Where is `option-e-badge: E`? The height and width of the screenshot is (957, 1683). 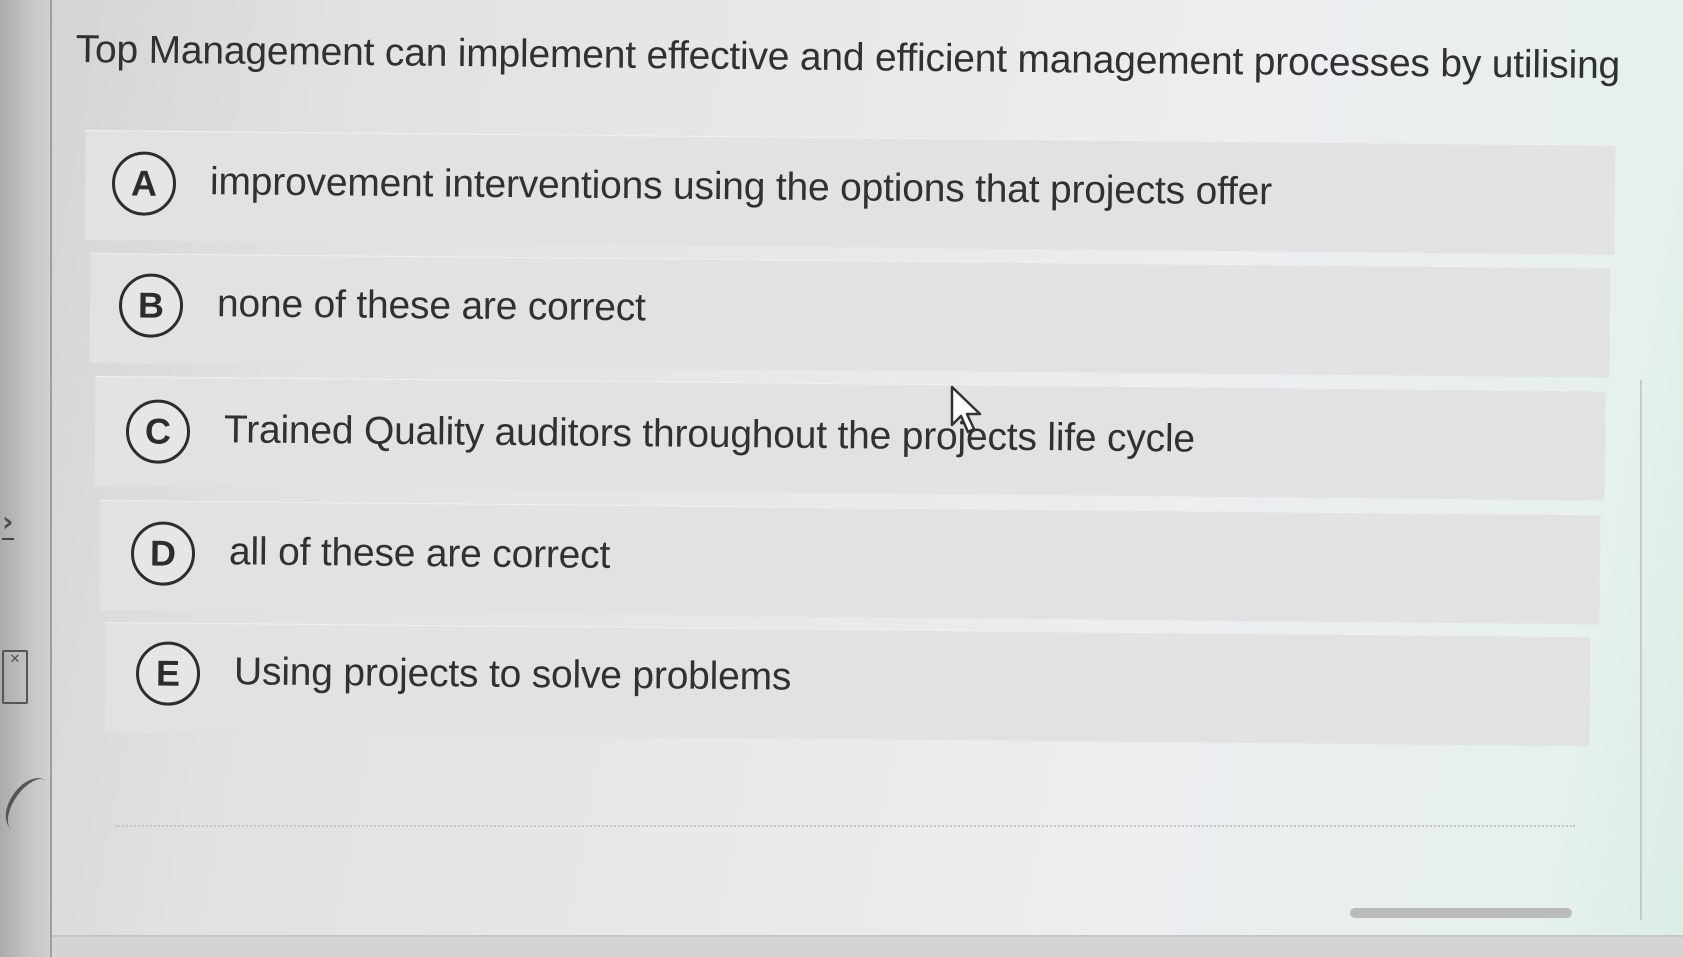
option-e-badge: E is located at coordinates (168, 673).